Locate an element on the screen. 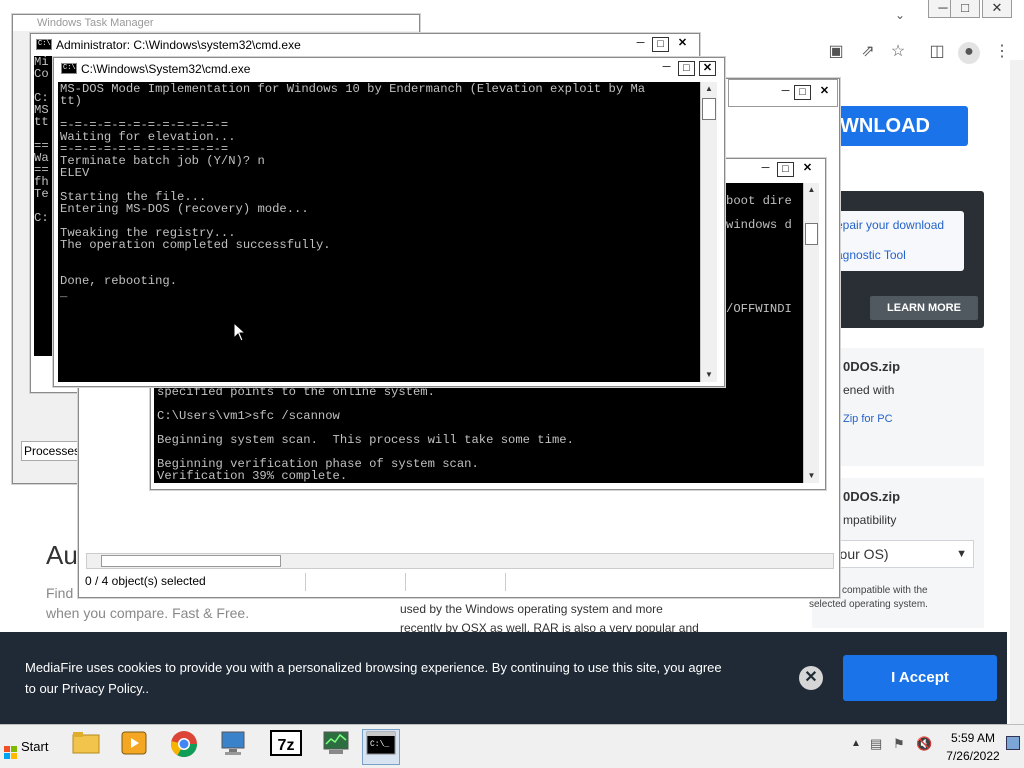 This screenshot has width=1024, height=768. left-text-2: when you compare. Fast & Free. is located at coordinates (148, 613).